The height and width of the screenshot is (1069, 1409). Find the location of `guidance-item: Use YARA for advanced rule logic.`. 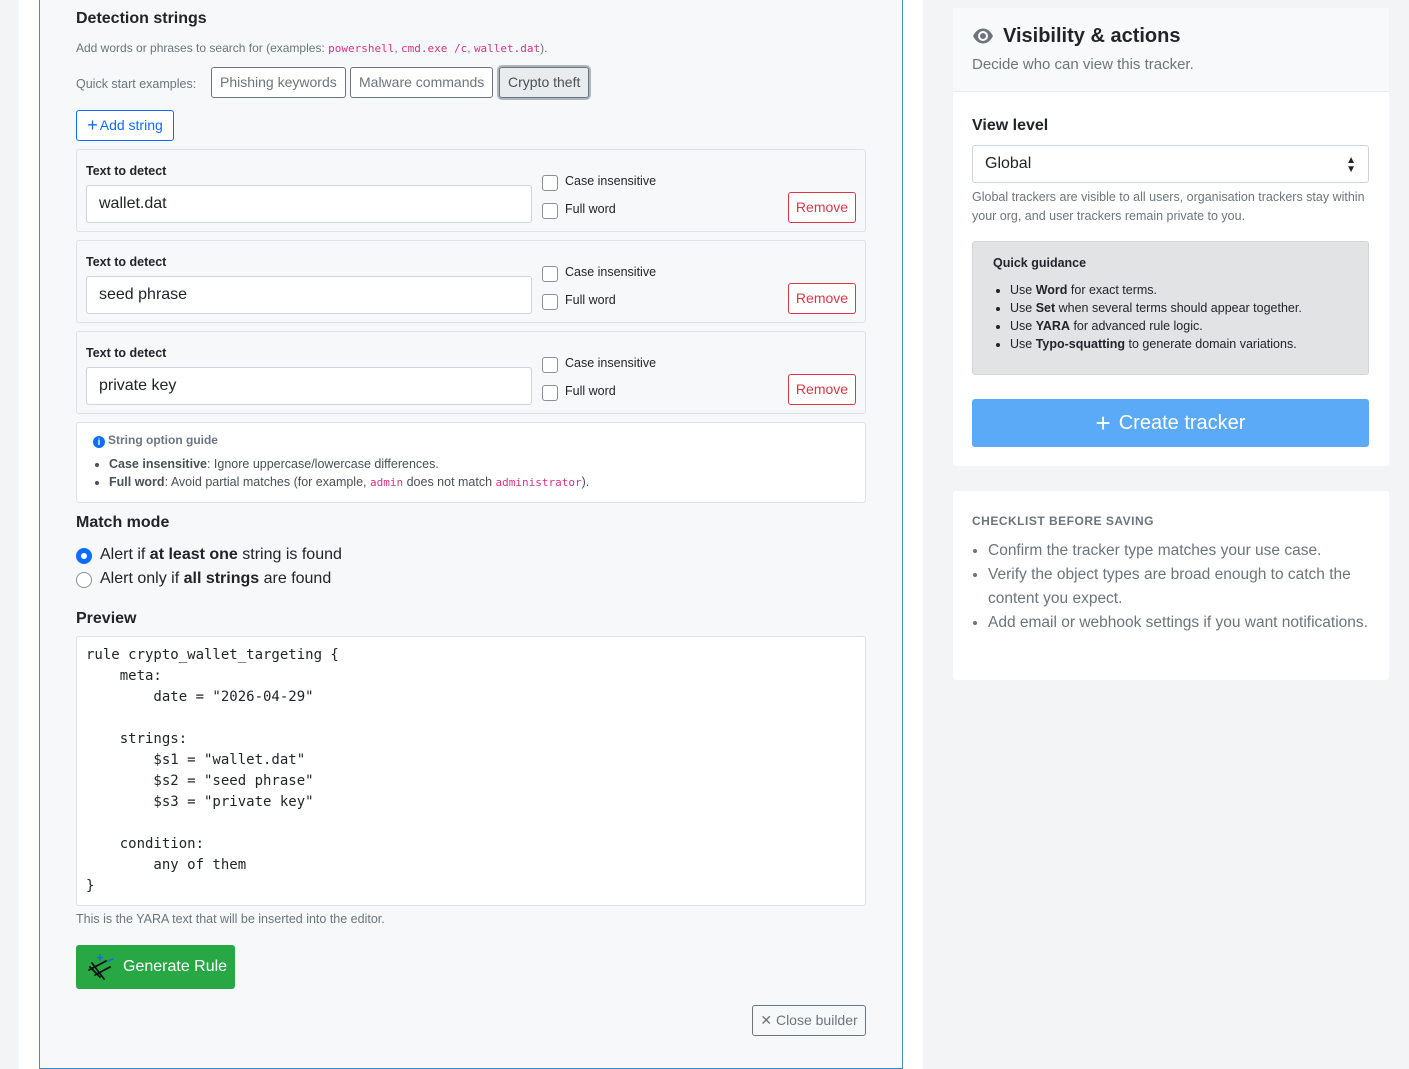

guidance-item: Use YARA for advanced rule logic. is located at coordinates (1156, 326).